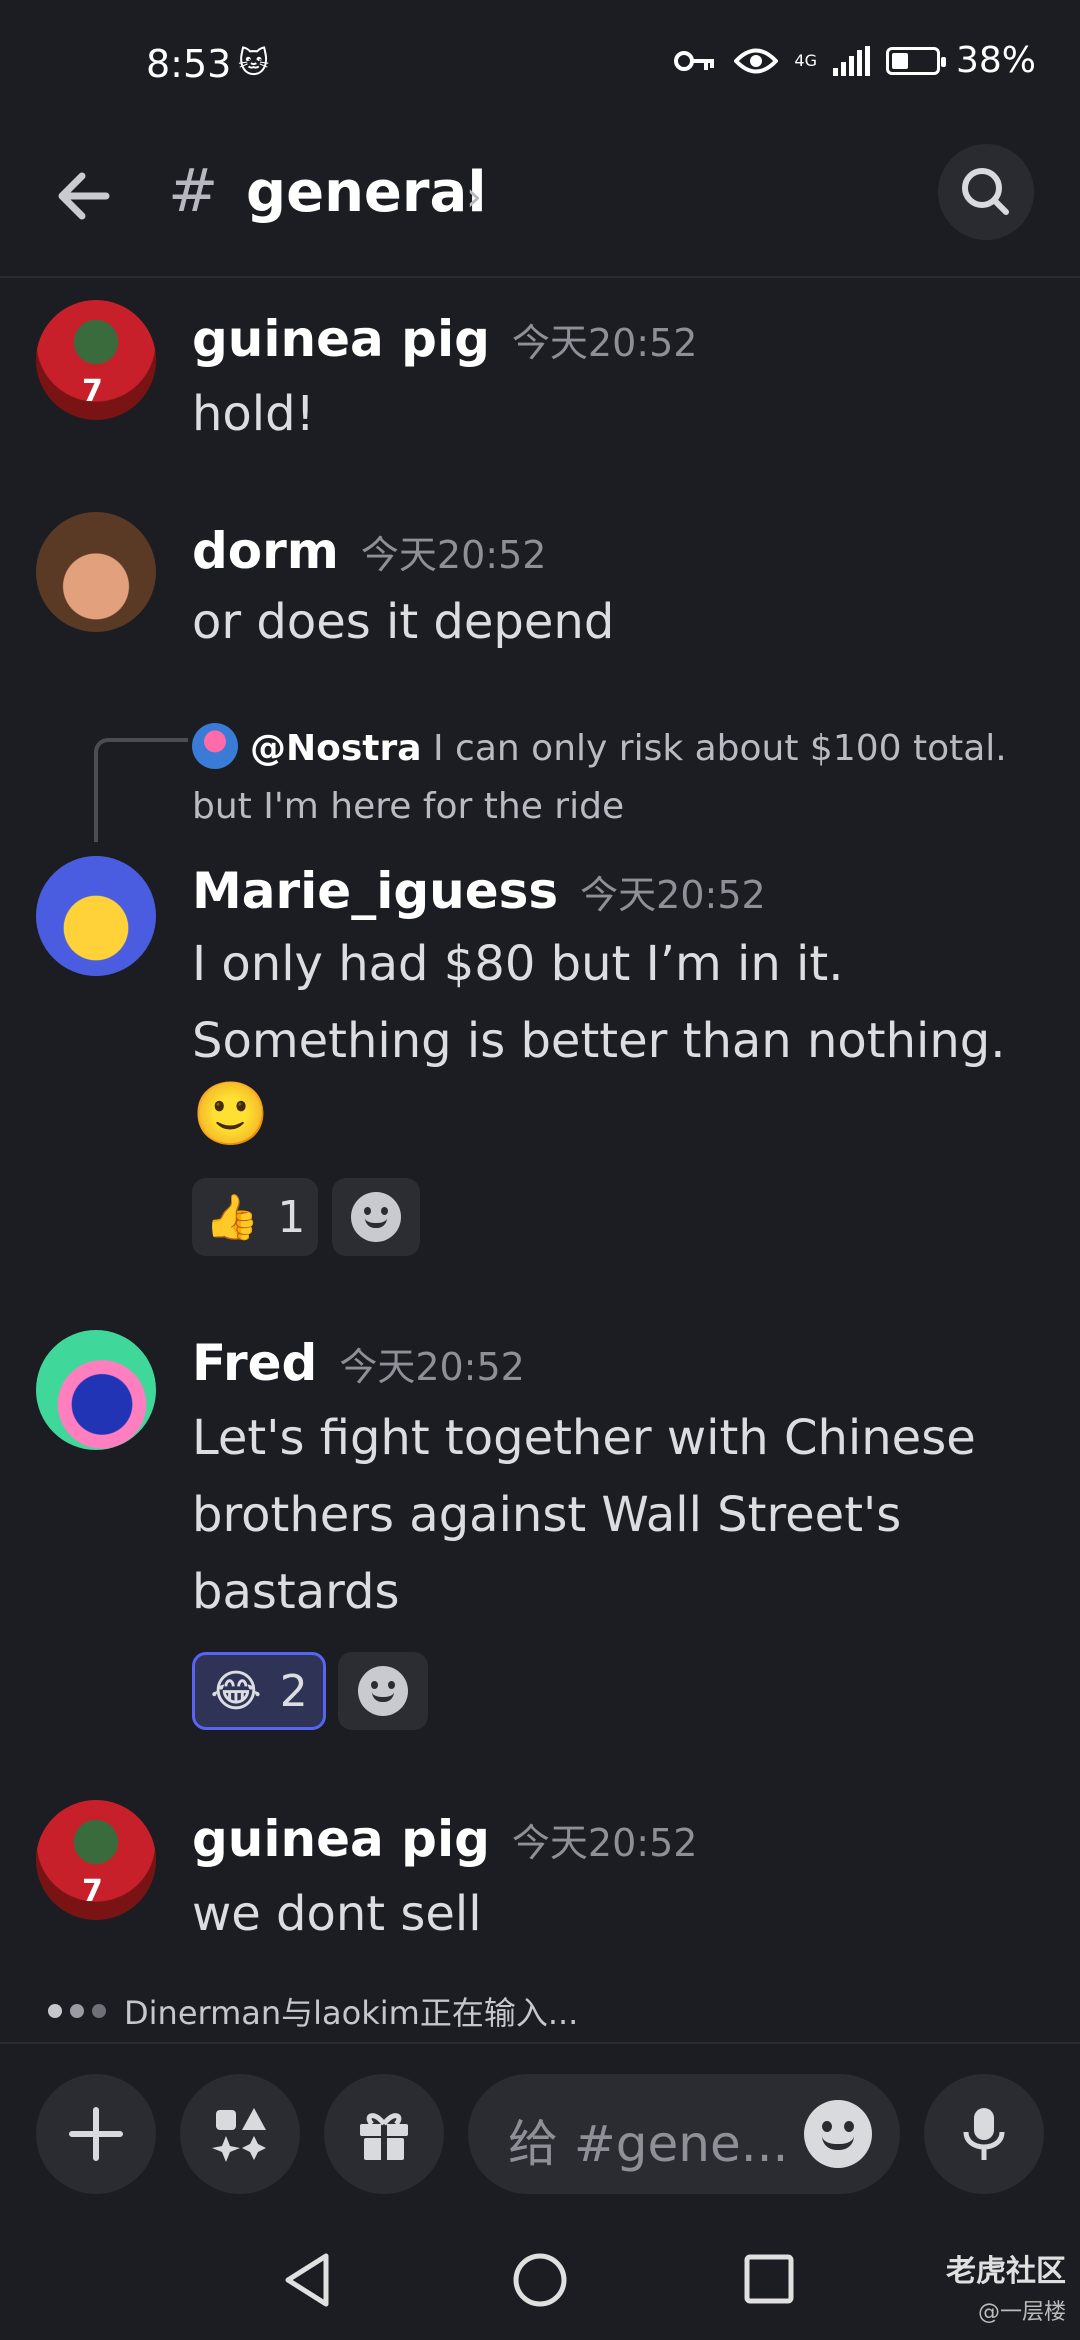  I want to click on apps-button, so click(240, 2134).